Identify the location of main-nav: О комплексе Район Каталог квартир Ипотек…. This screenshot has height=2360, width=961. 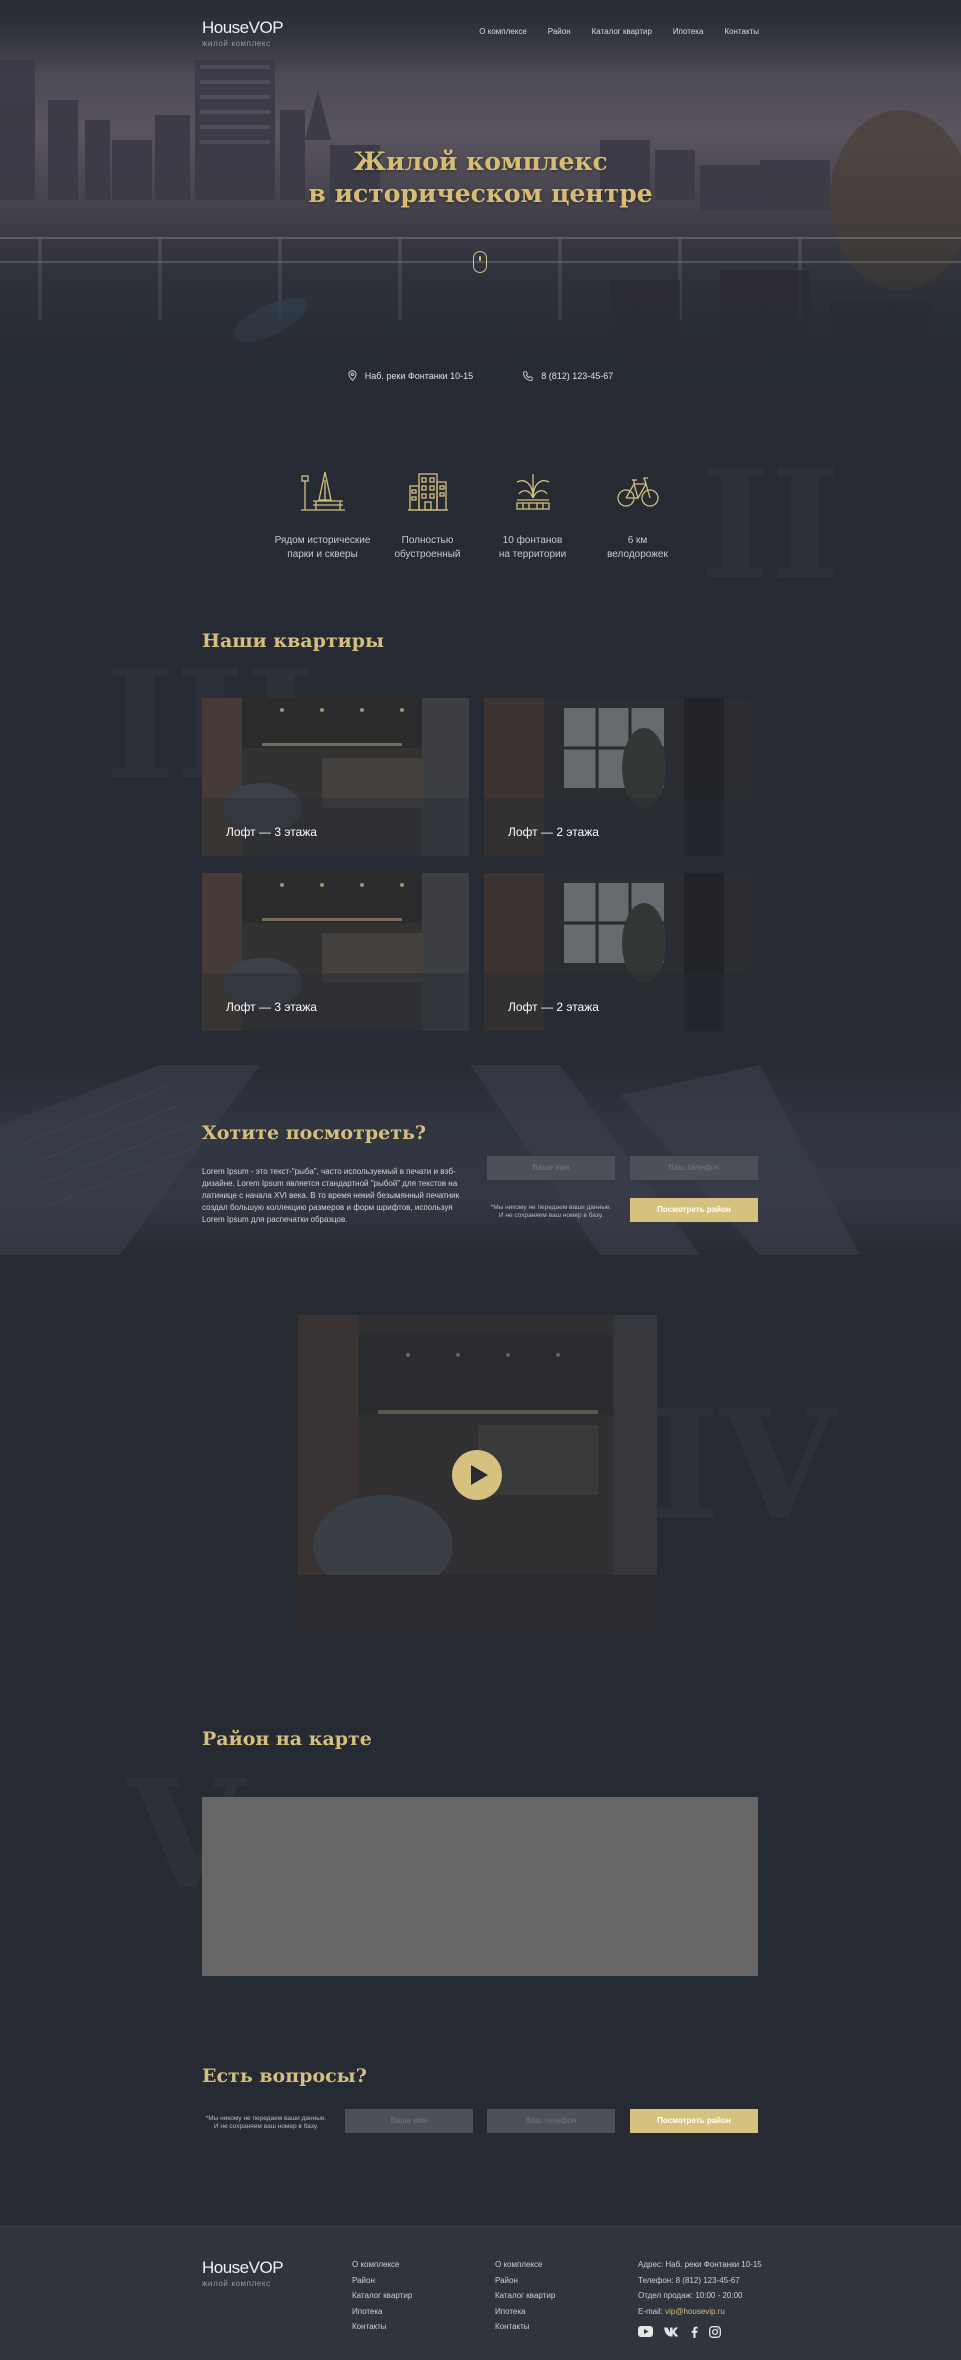
(619, 31).